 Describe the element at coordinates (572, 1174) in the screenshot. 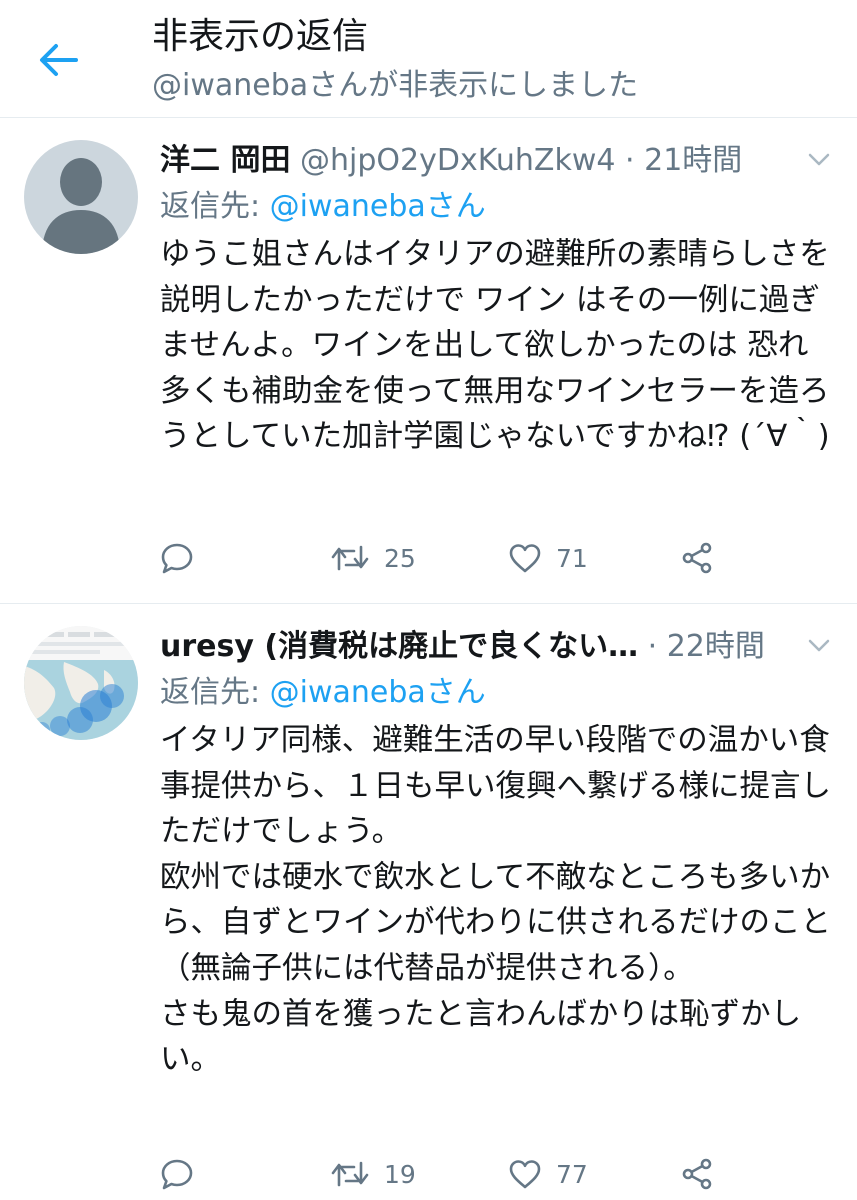

I see `like-count: 77` at that location.